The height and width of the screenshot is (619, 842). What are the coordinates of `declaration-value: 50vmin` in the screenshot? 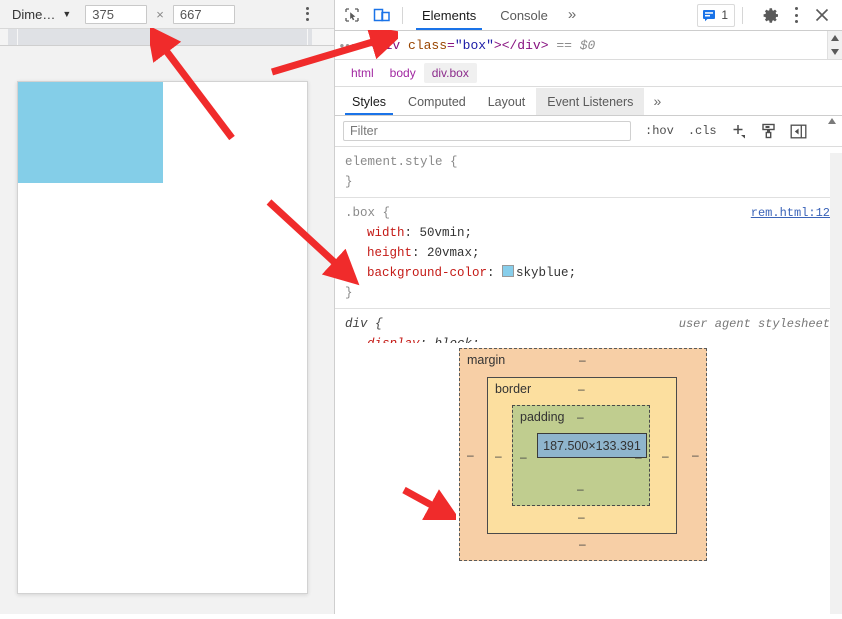 It's located at (442, 233).